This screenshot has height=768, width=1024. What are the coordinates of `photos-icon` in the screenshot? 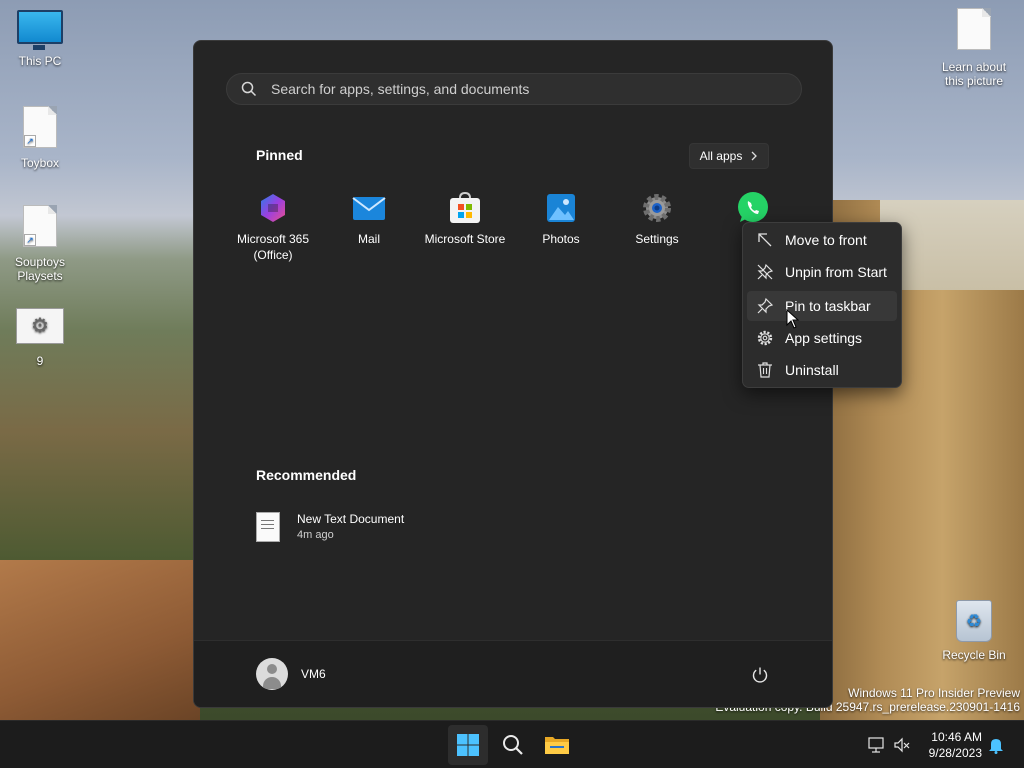 It's located at (561, 208).